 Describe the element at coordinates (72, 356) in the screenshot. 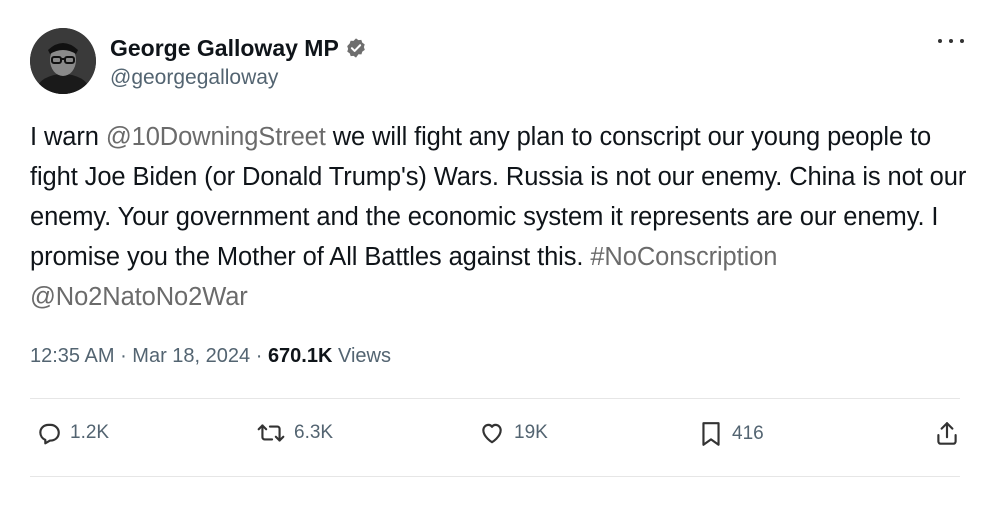

I see `tweet-time: 12:35 AM` at that location.